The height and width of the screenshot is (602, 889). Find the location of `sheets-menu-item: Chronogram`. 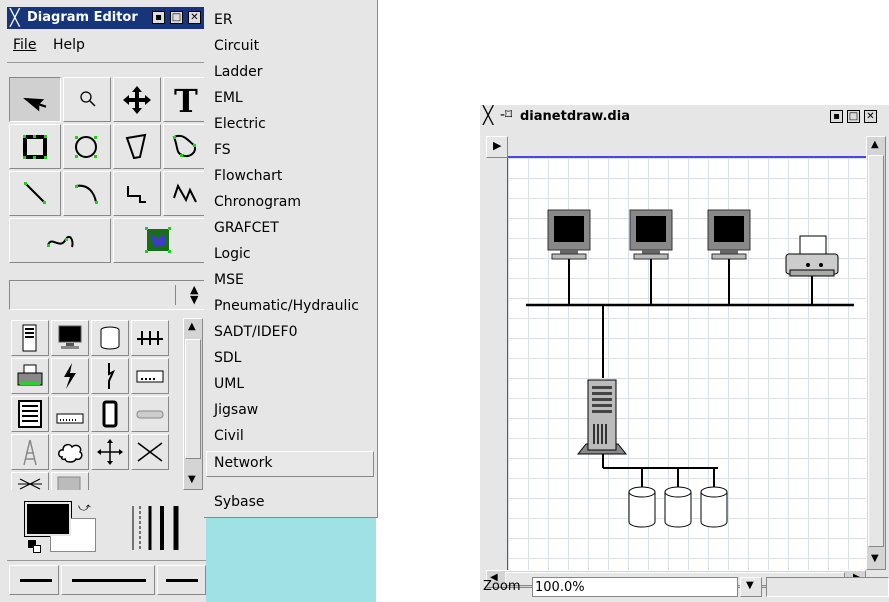

sheets-menu-item: Chronogram is located at coordinates (257, 204).